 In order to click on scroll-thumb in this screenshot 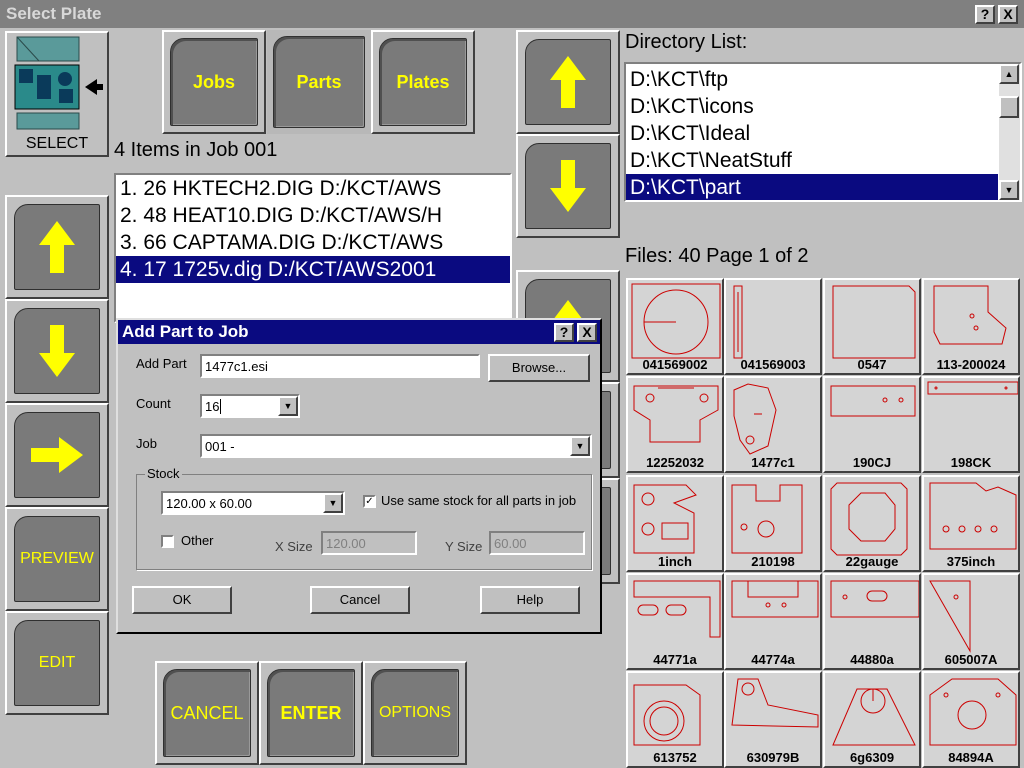, I will do `click(1009, 107)`.